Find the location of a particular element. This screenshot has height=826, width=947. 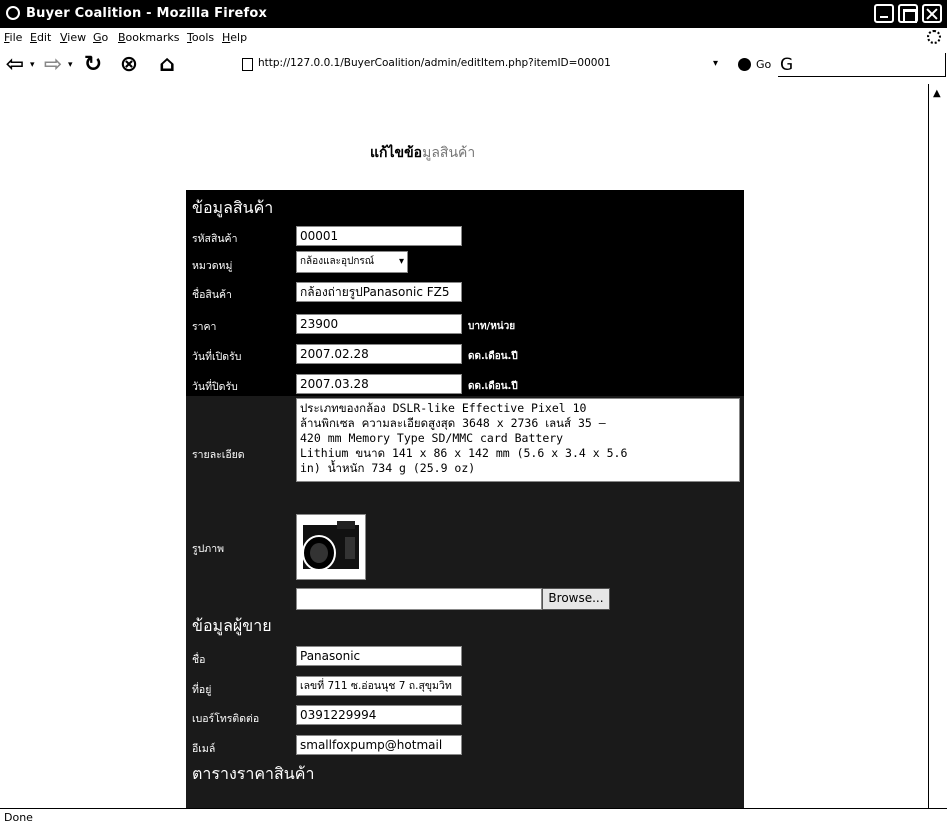

category-select: กล้องและอุปกรณ์ ▾ is located at coordinates (352, 262).